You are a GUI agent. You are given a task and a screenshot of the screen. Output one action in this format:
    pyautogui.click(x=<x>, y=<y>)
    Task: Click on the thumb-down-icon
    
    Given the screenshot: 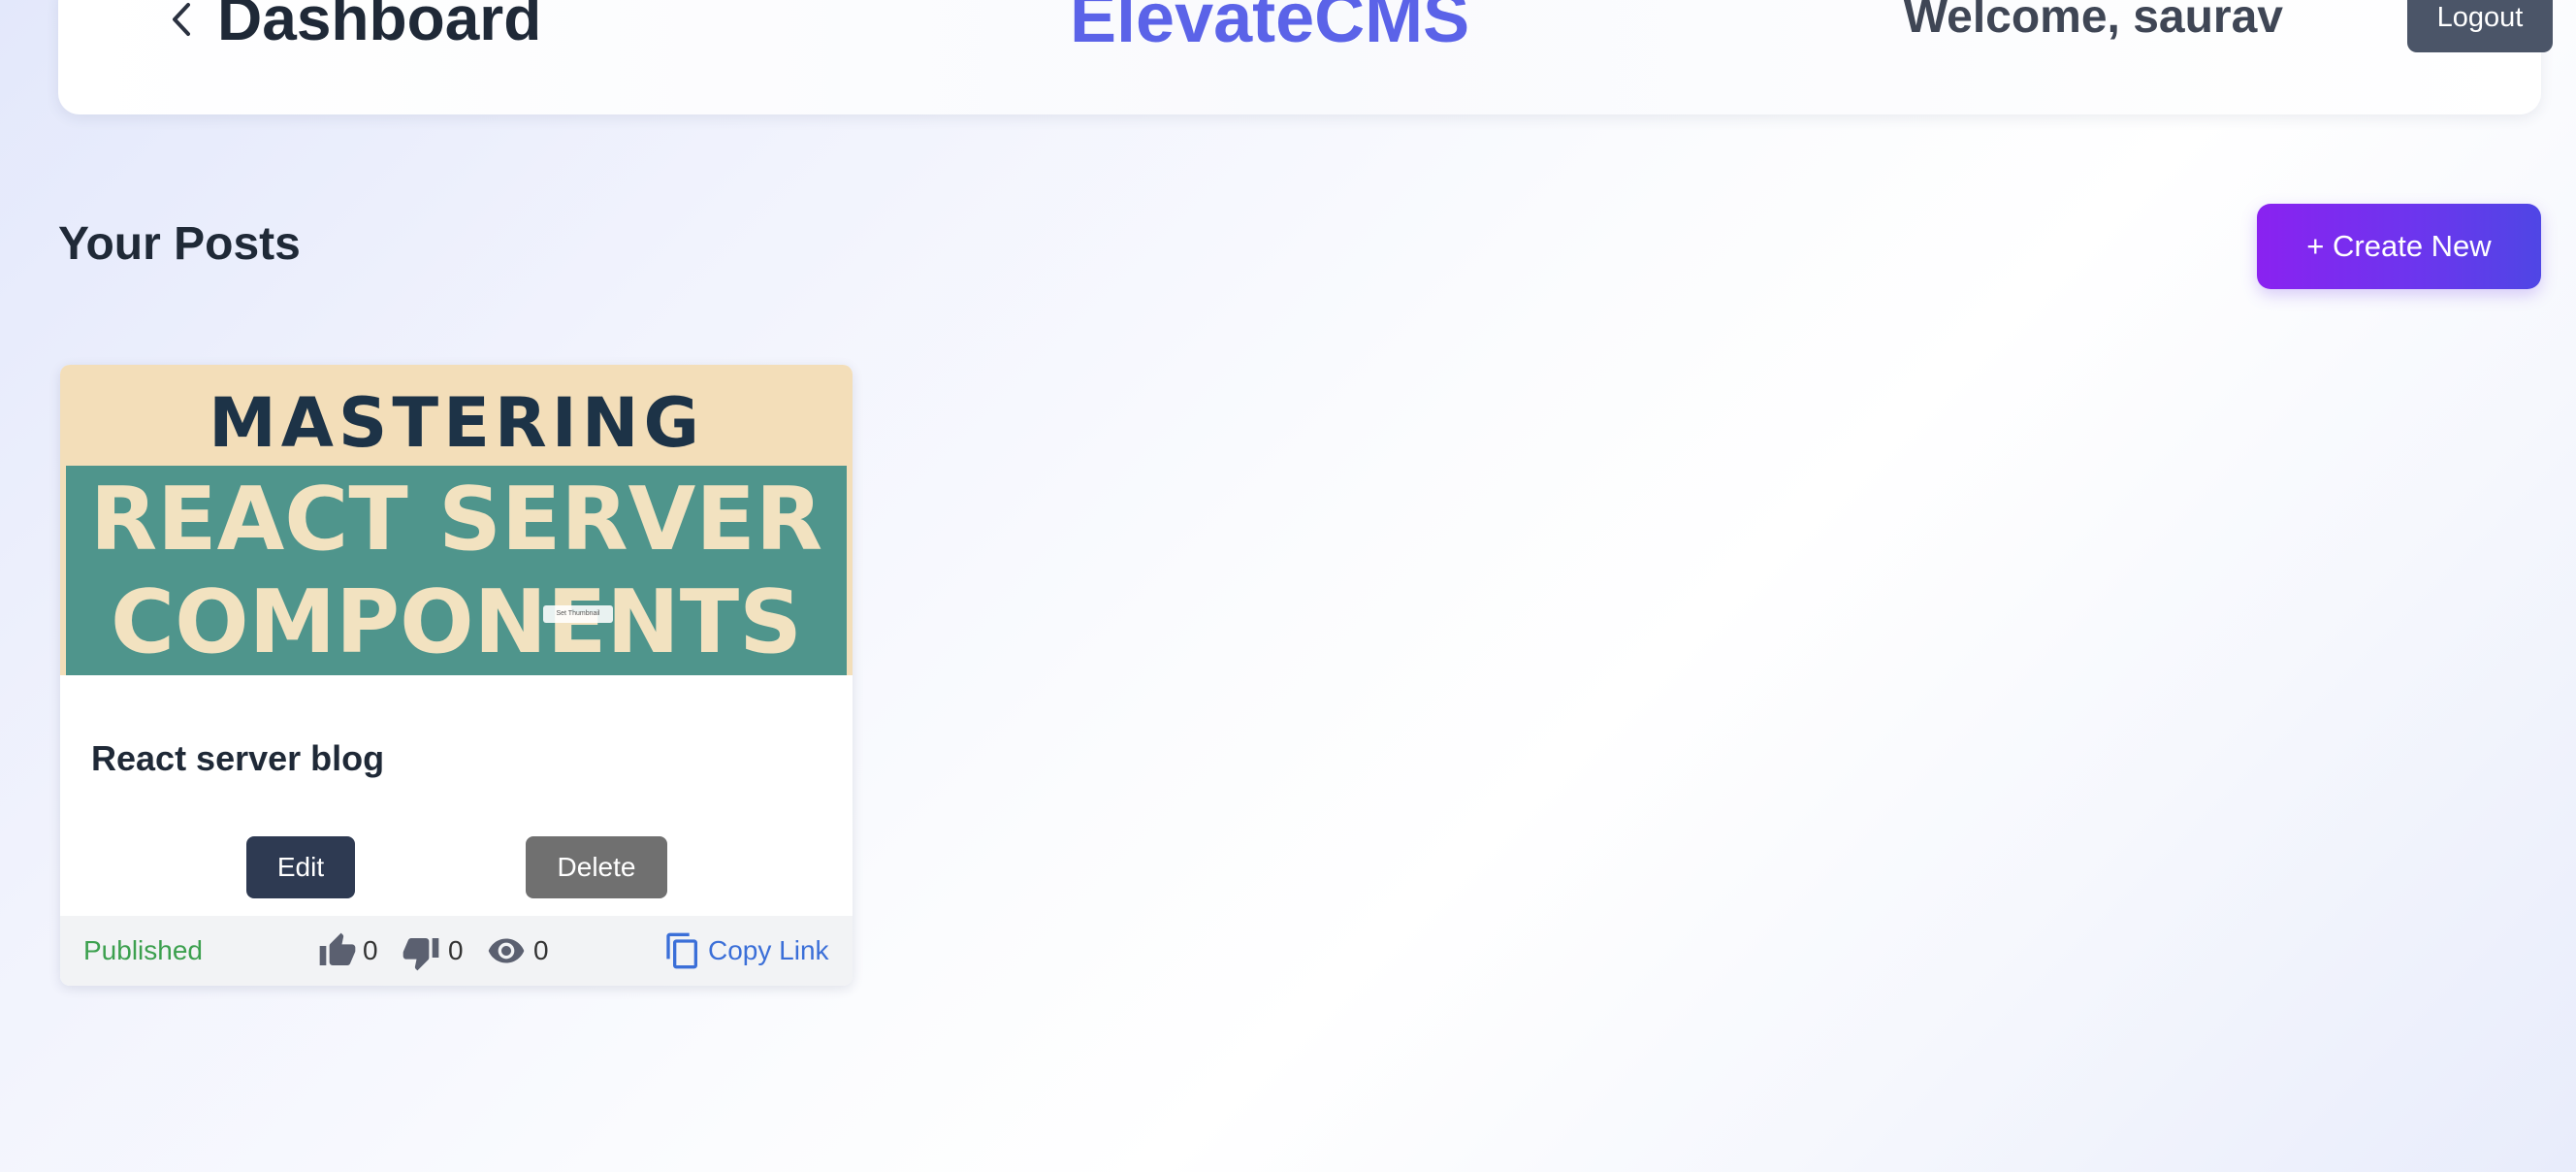 What is the action you would take?
    pyautogui.click(x=421, y=952)
    